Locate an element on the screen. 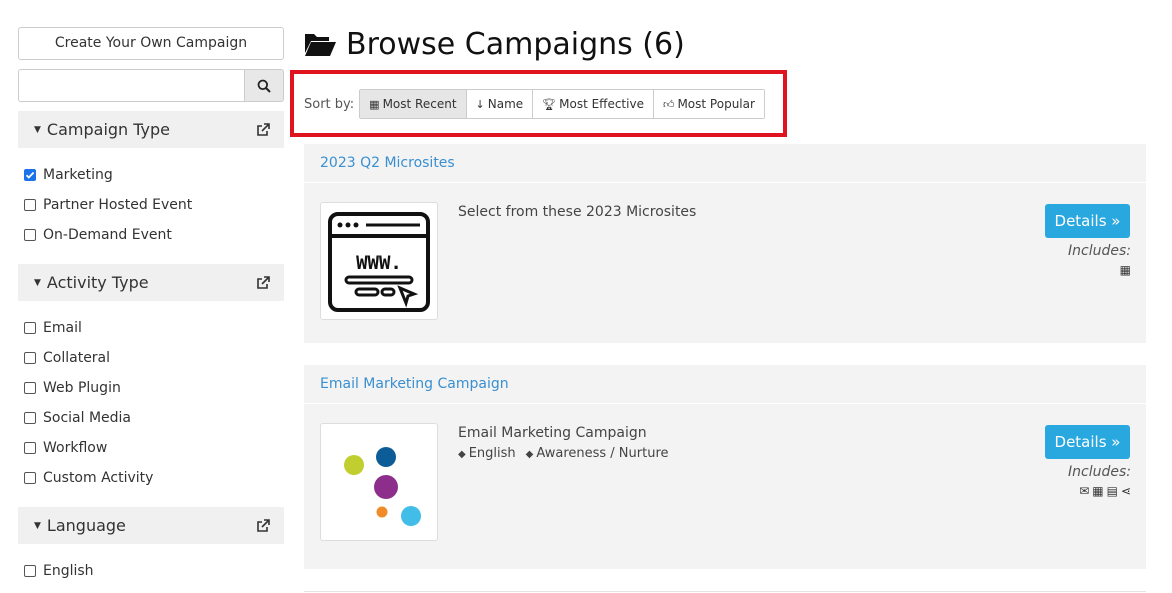  facet-option-label: Collateral is located at coordinates (77, 358).